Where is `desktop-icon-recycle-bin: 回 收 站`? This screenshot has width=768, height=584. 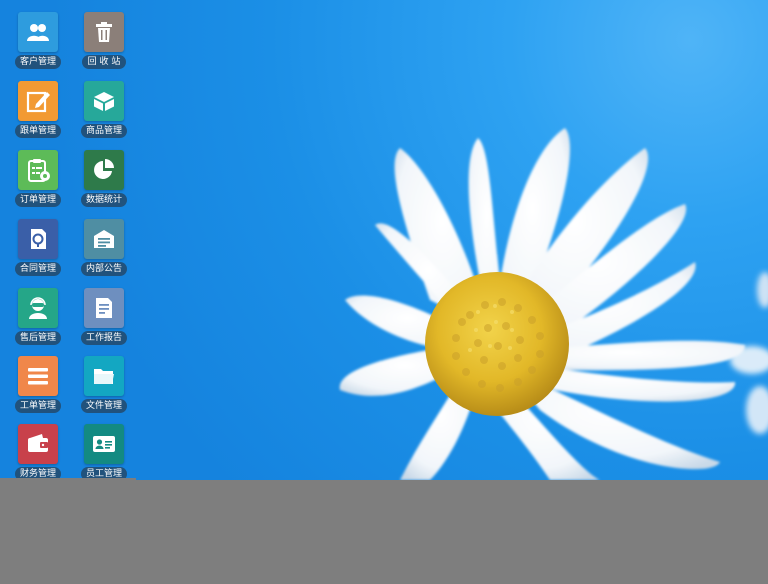
desktop-icon-recycle-bin: 回 收 站 is located at coordinates (104, 43).